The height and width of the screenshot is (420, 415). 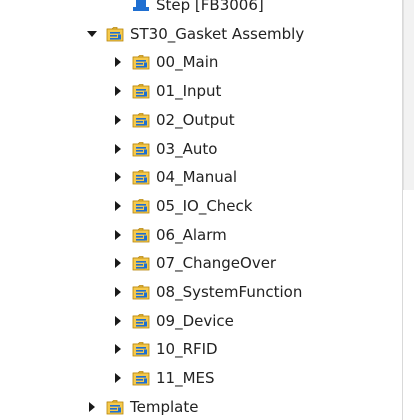 I want to click on tree-item-label: 03_Auto, so click(x=187, y=148).